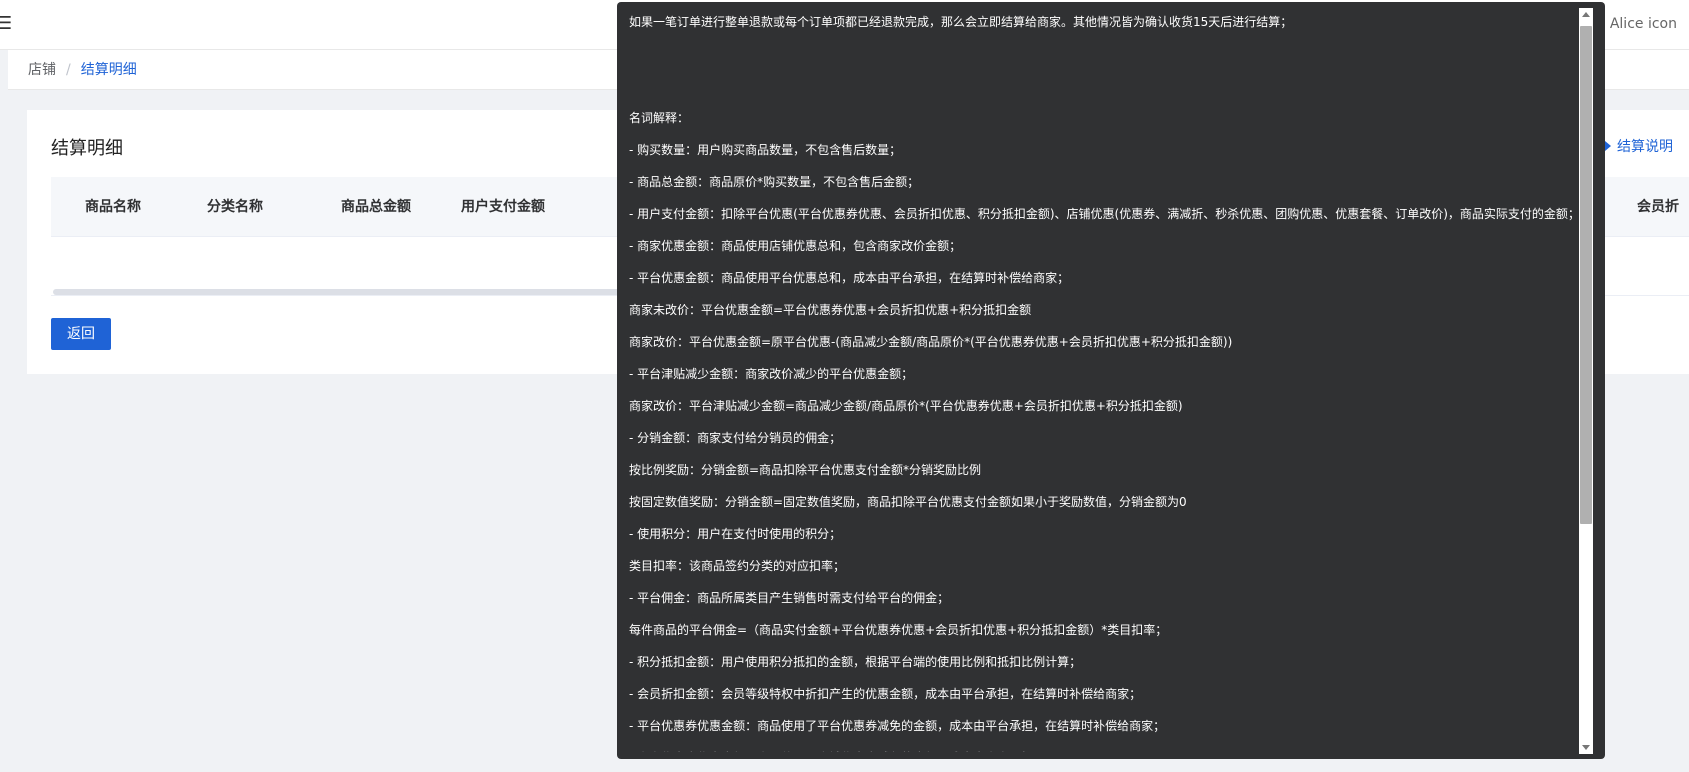 The height and width of the screenshot is (772, 1689). I want to click on scrollbar-thumb, so click(1586, 275).